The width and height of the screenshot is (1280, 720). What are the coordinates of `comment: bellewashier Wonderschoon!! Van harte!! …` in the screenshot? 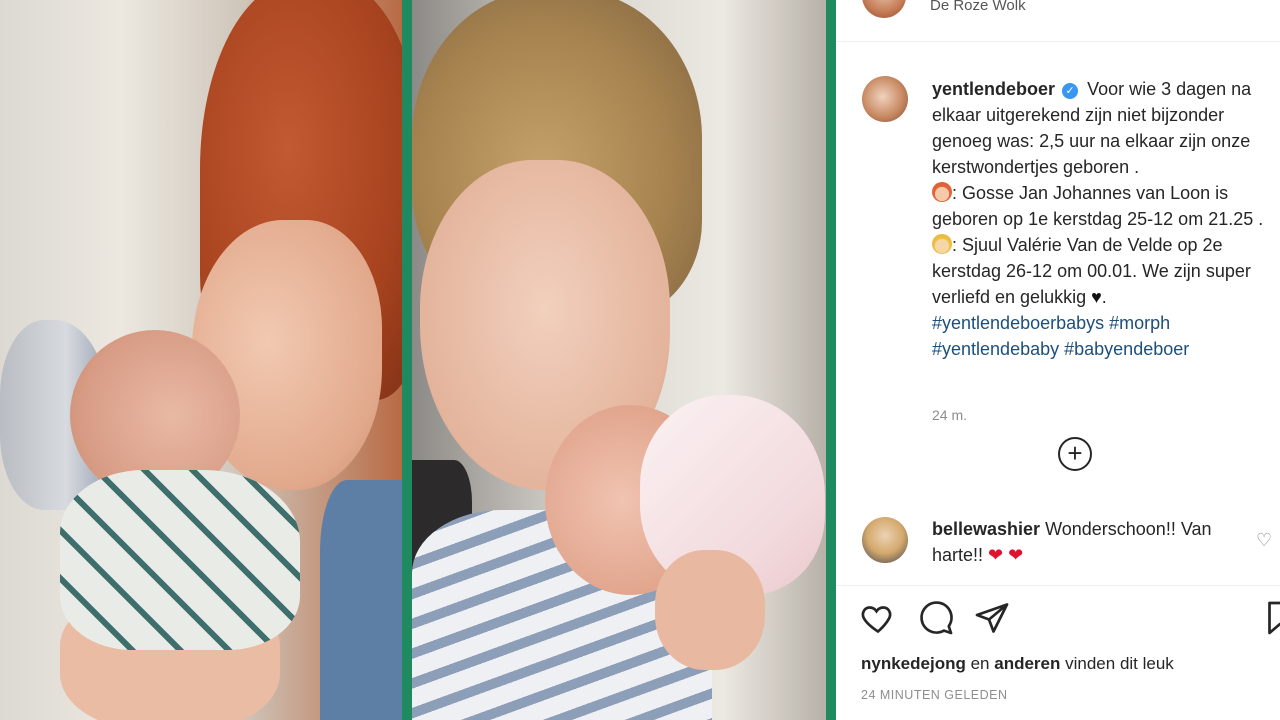 It's located at (1097, 542).